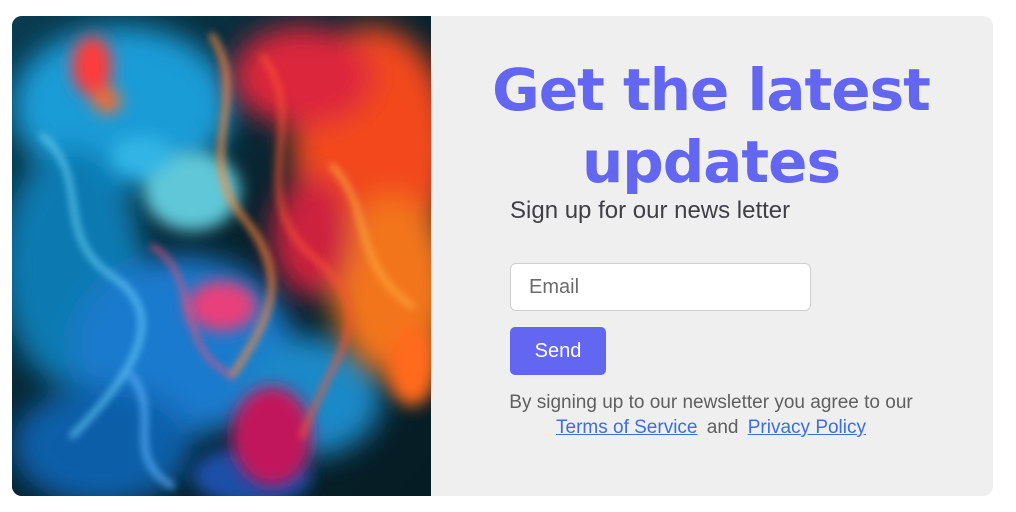  Describe the element at coordinates (807, 427) in the screenshot. I see `privacy-policy-link: Privacy Policy` at that location.